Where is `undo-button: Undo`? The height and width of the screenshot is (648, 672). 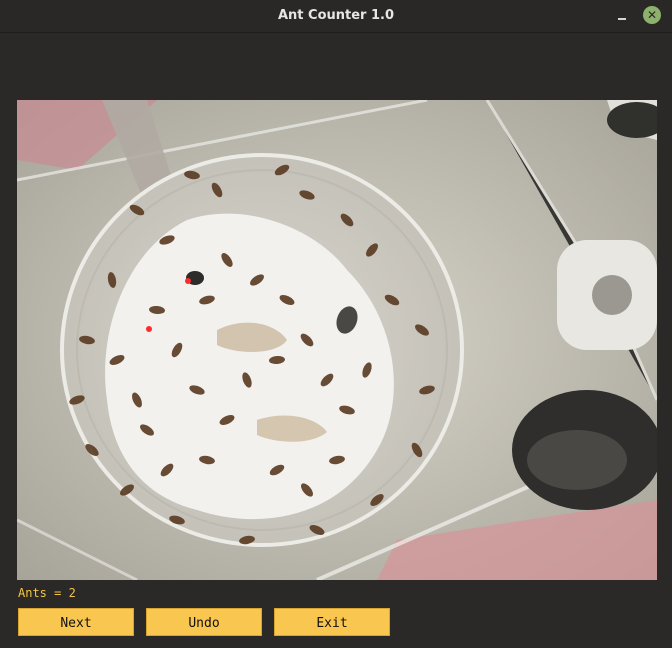 undo-button: Undo is located at coordinates (204, 622).